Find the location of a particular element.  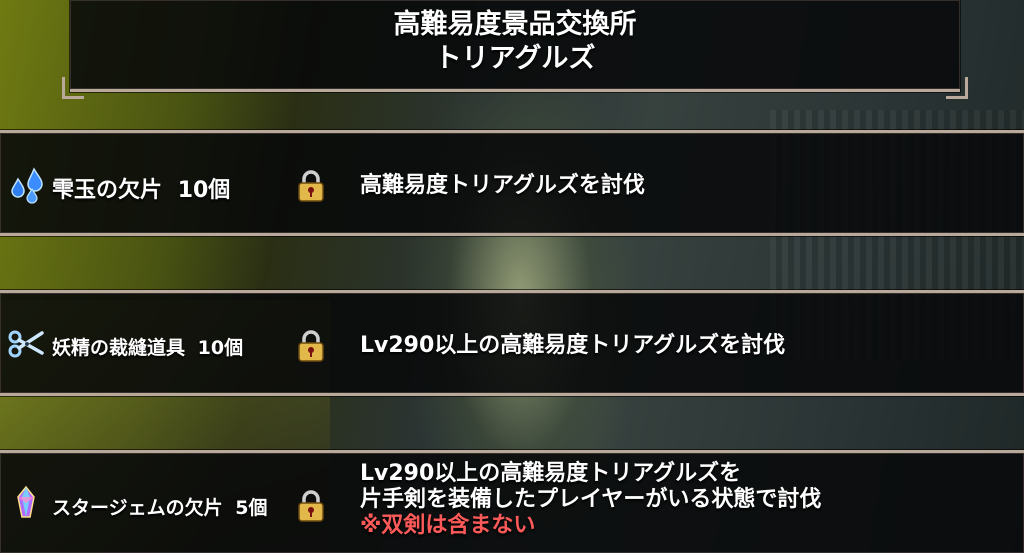

condition-line: Lv290以上の高難易度トリアグルズを is located at coordinates (551, 473).